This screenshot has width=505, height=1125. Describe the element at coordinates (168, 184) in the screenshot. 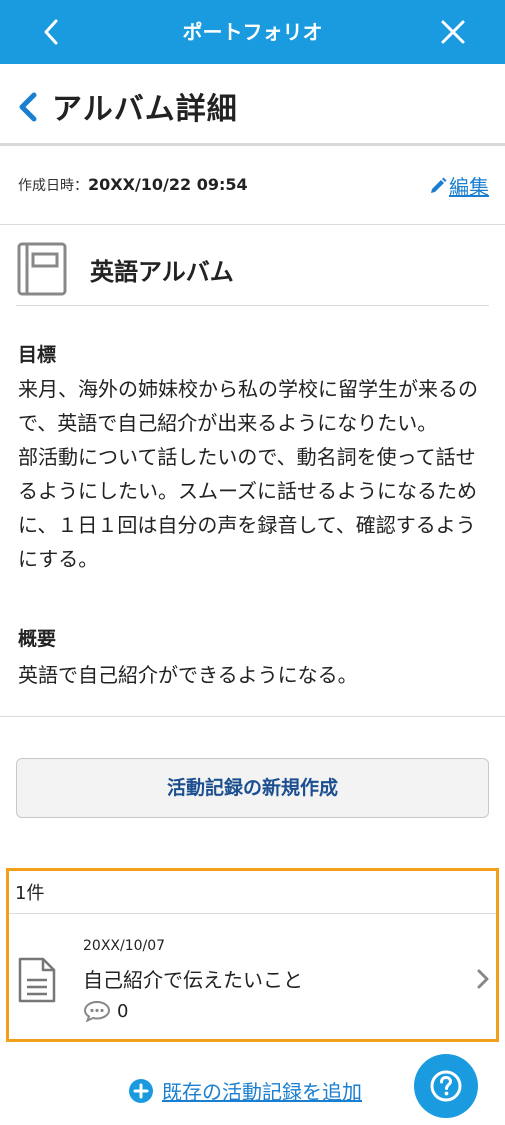

I see `created-date: 20XX/10/22 09:54` at that location.